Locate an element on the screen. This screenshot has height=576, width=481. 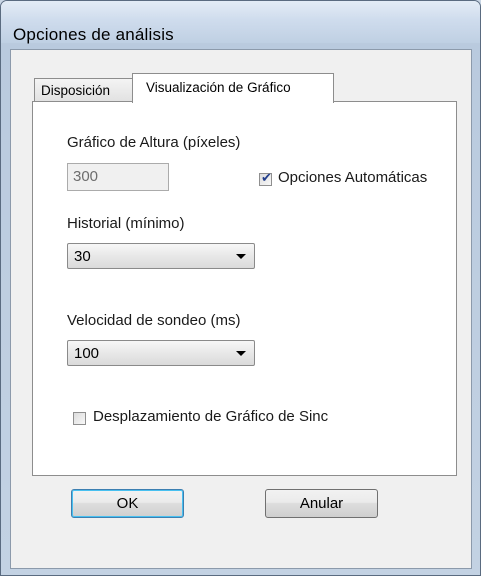
tab-disposicion: Disposición is located at coordinates (83, 90).